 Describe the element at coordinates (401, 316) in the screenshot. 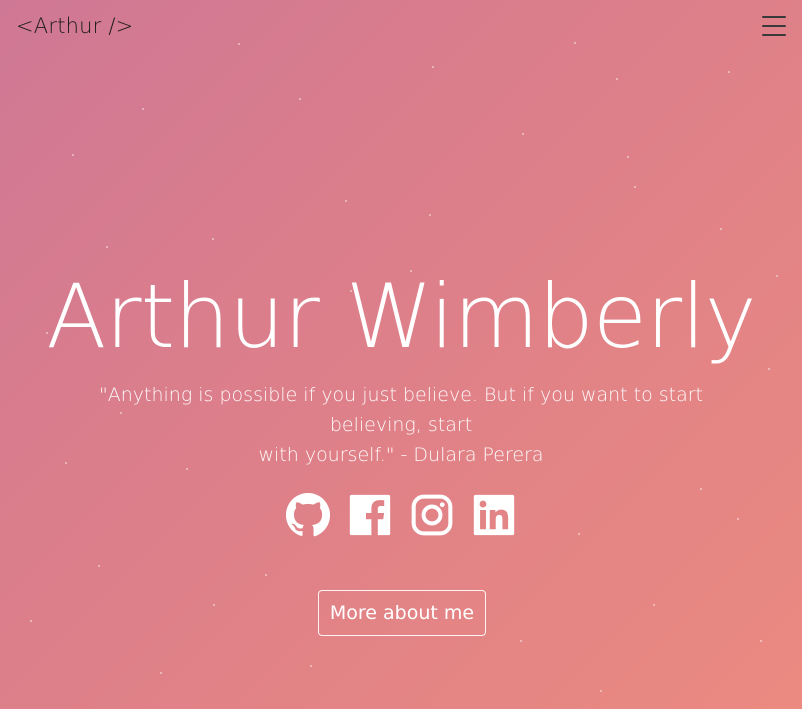

I see `hero-name: Arthur Wimberly` at that location.